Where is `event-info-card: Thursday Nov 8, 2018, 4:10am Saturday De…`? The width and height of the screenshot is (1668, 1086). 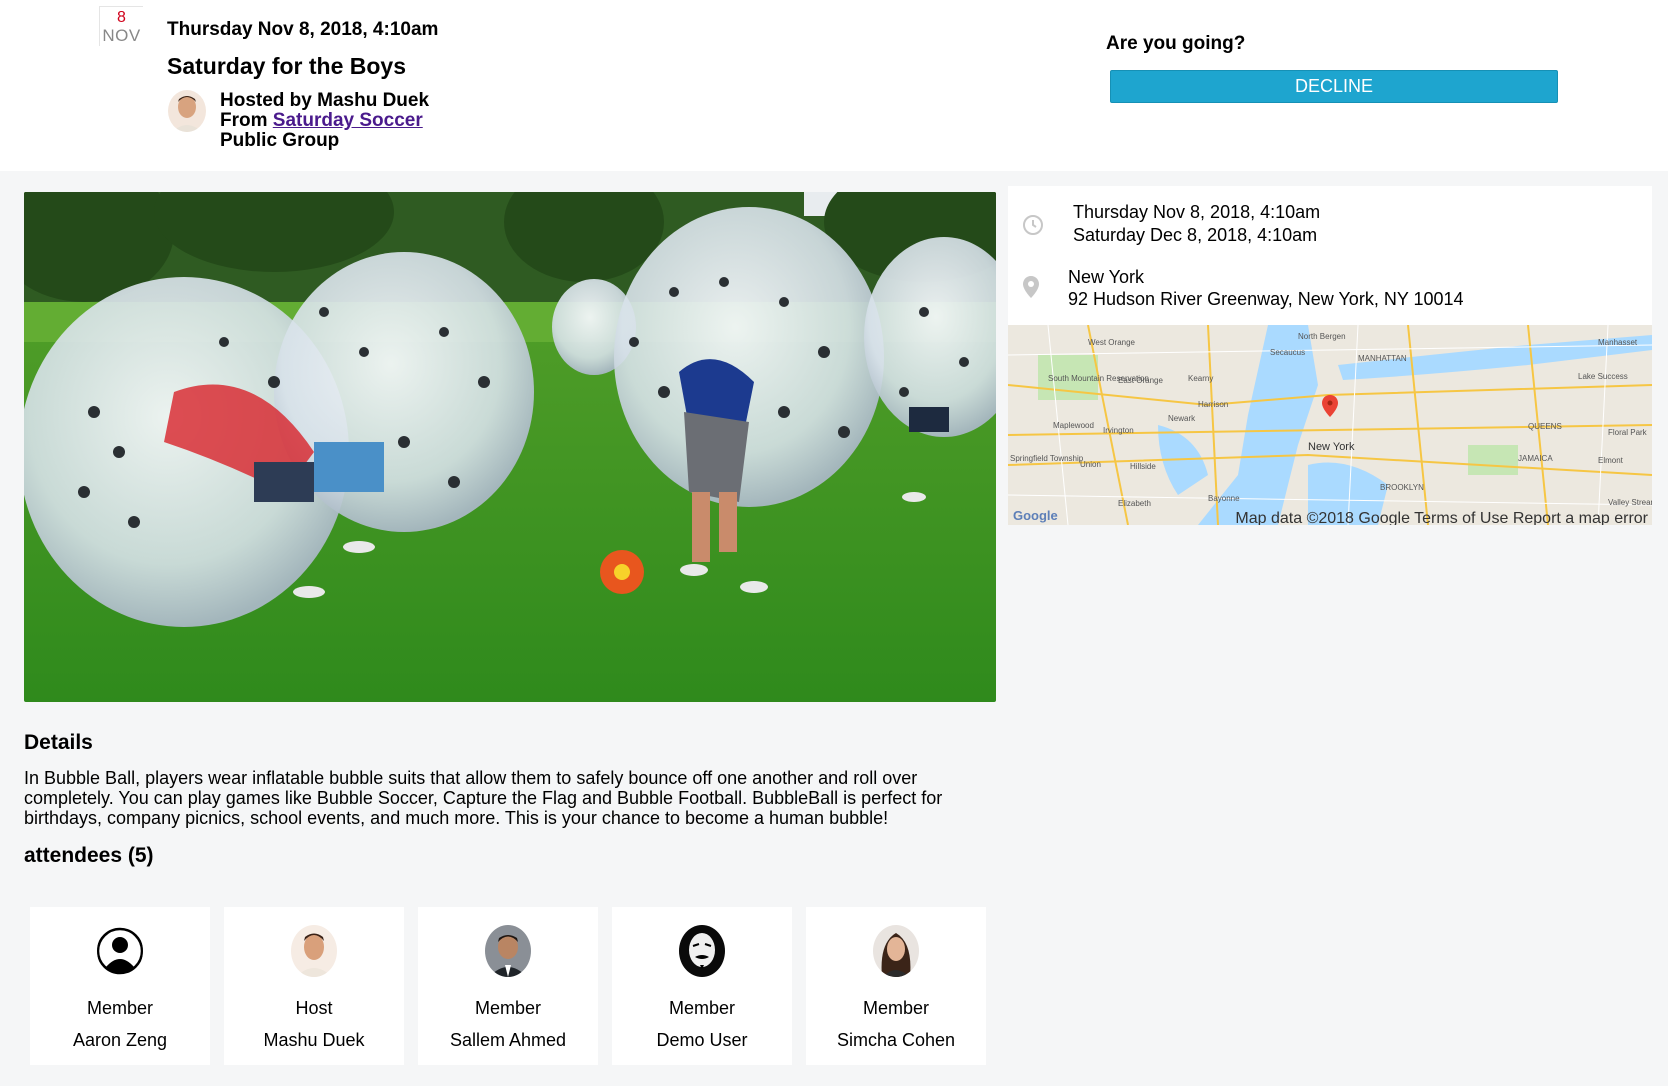
event-info-card: Thursday Nov 8, 2018, 4:10am Saturday De… is located at coordinates (1330, 255).